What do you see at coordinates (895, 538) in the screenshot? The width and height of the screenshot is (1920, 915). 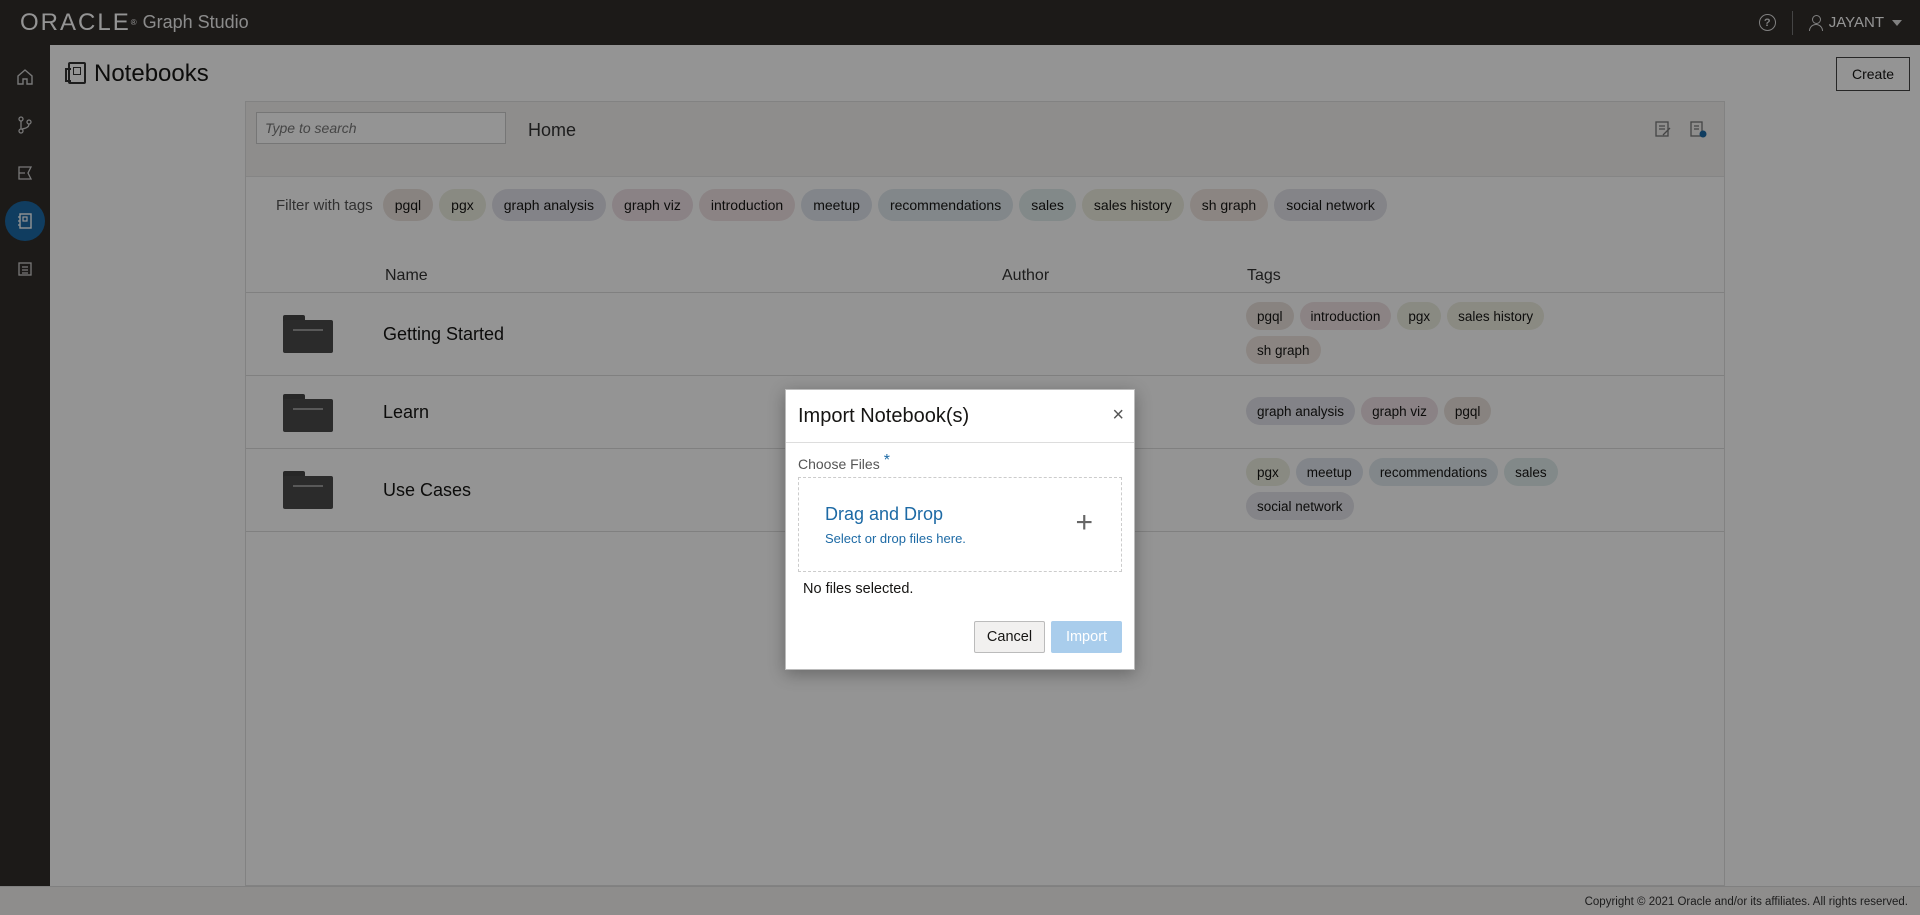 I see `dropzone-subtitle: Select or drop files here.` at bounding box center [895, 538].